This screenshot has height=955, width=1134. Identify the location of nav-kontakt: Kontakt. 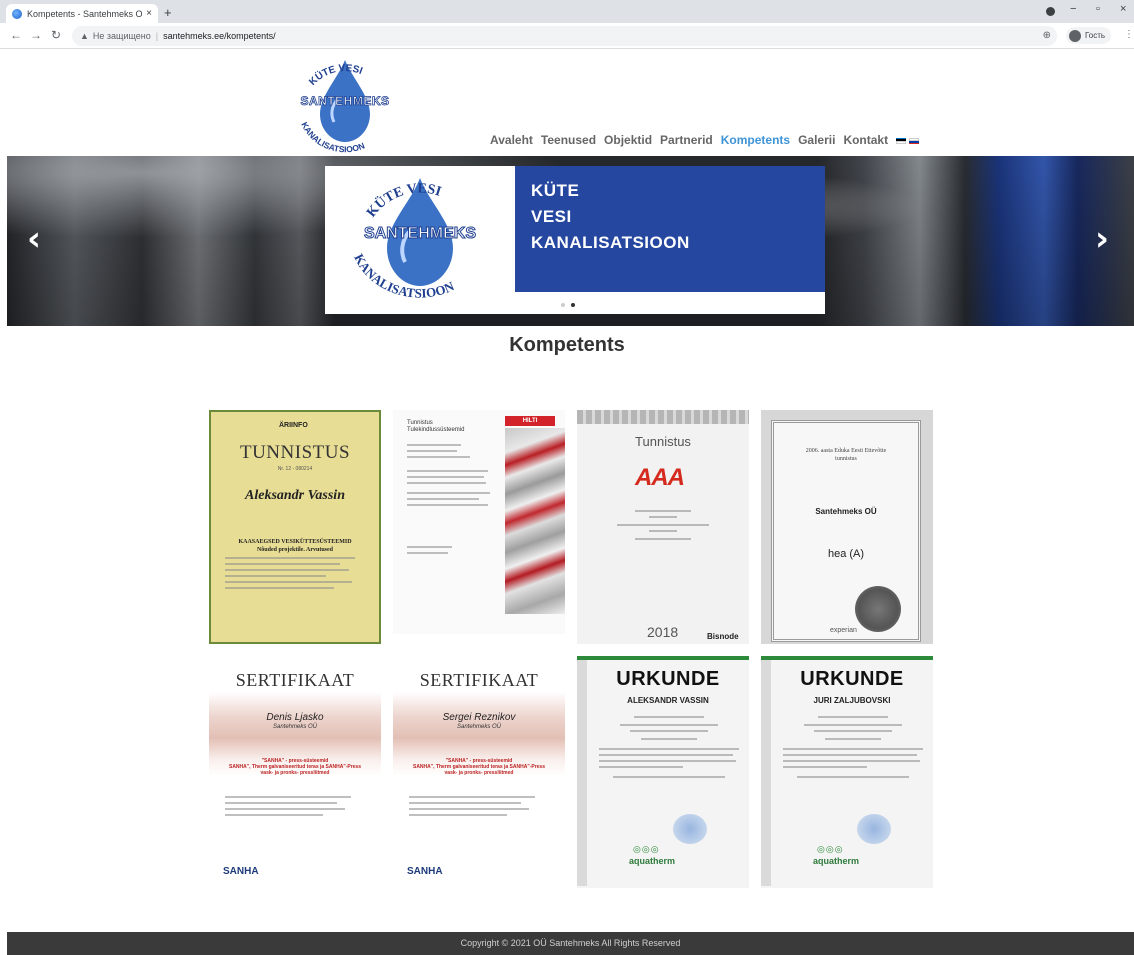
(865, 140).